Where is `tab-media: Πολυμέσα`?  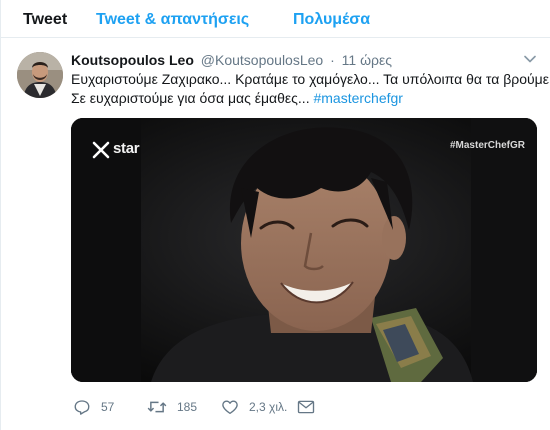 tab-media: Πολυμέσα is located at coordinates (331, 20).